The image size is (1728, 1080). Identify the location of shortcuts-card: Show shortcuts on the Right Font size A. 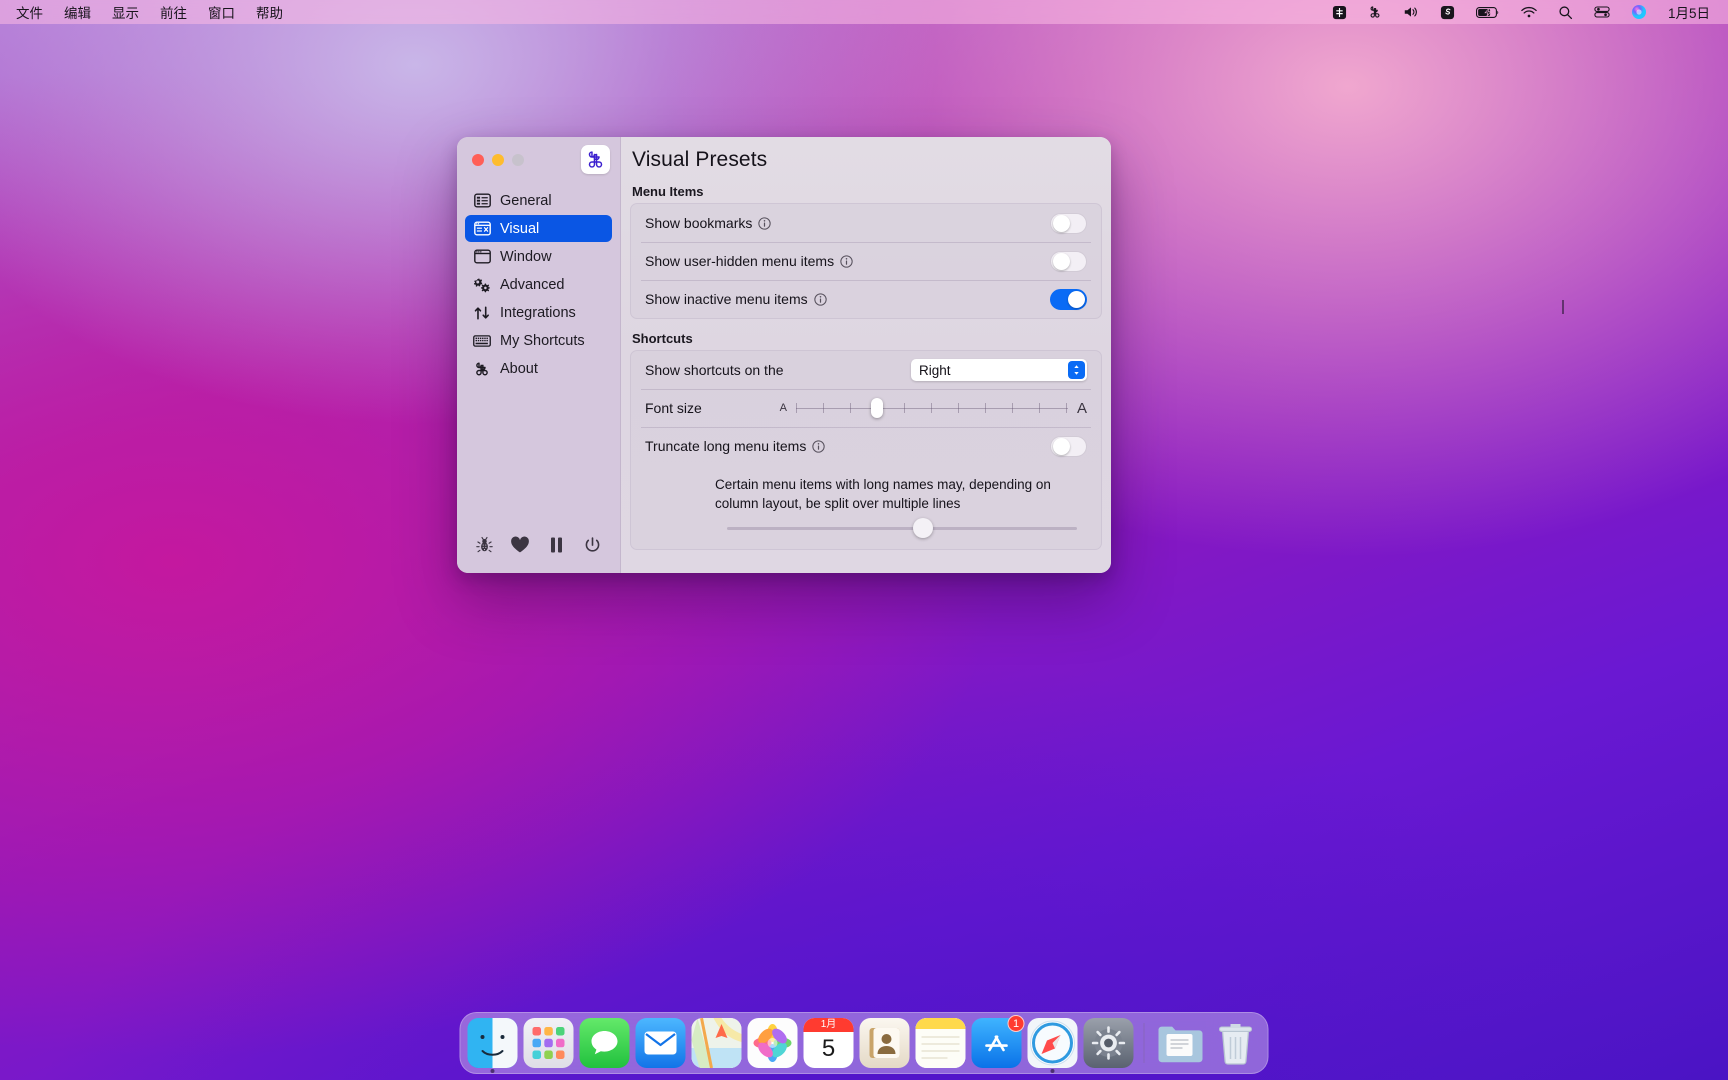
(866, 450).